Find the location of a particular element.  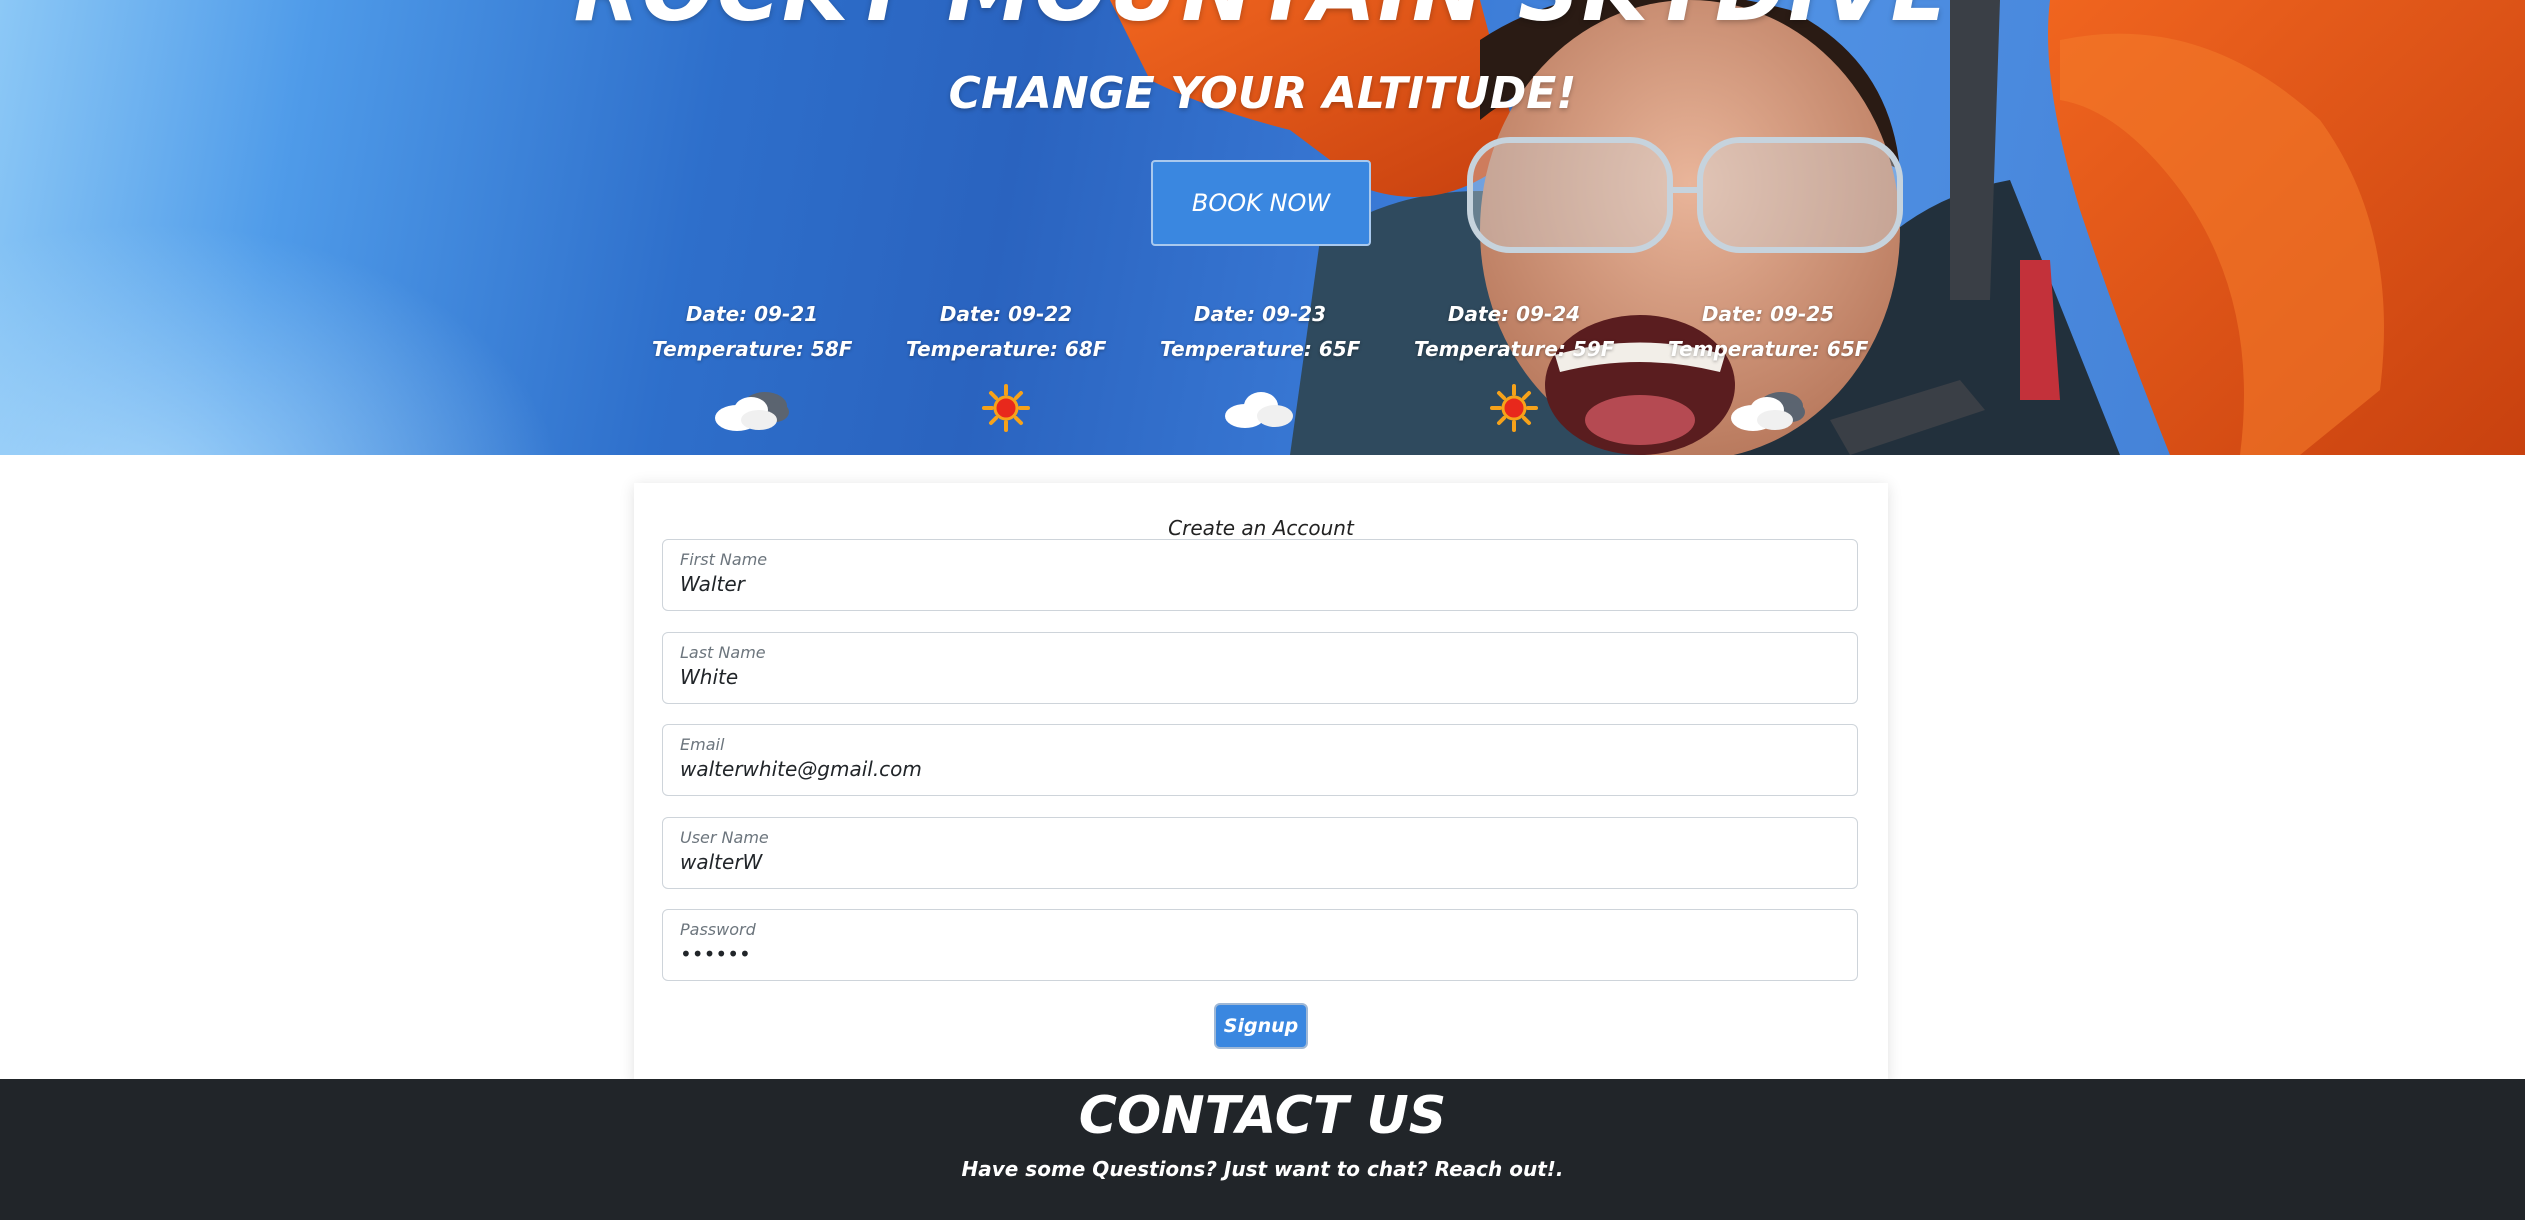

signup-title: Create an Account is located at coordinates (1261, 528).